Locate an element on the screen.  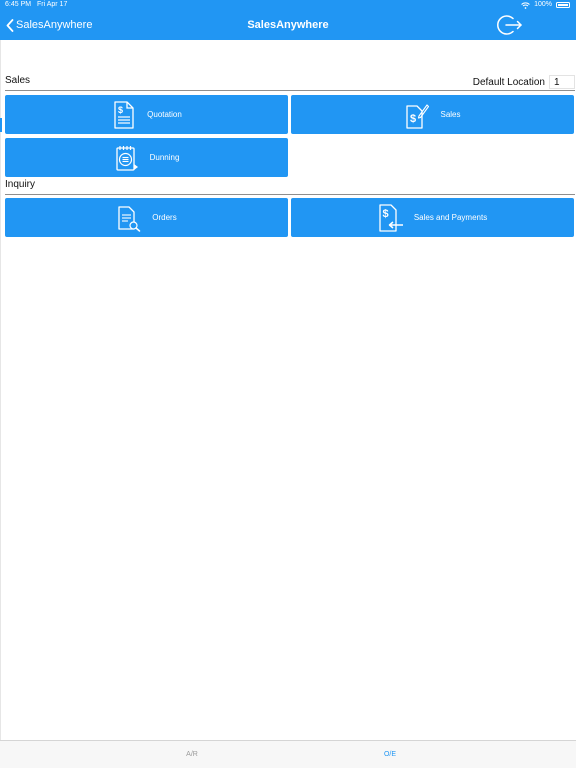
tab-bar: A/R O/E is located at coordinates (288, 754).